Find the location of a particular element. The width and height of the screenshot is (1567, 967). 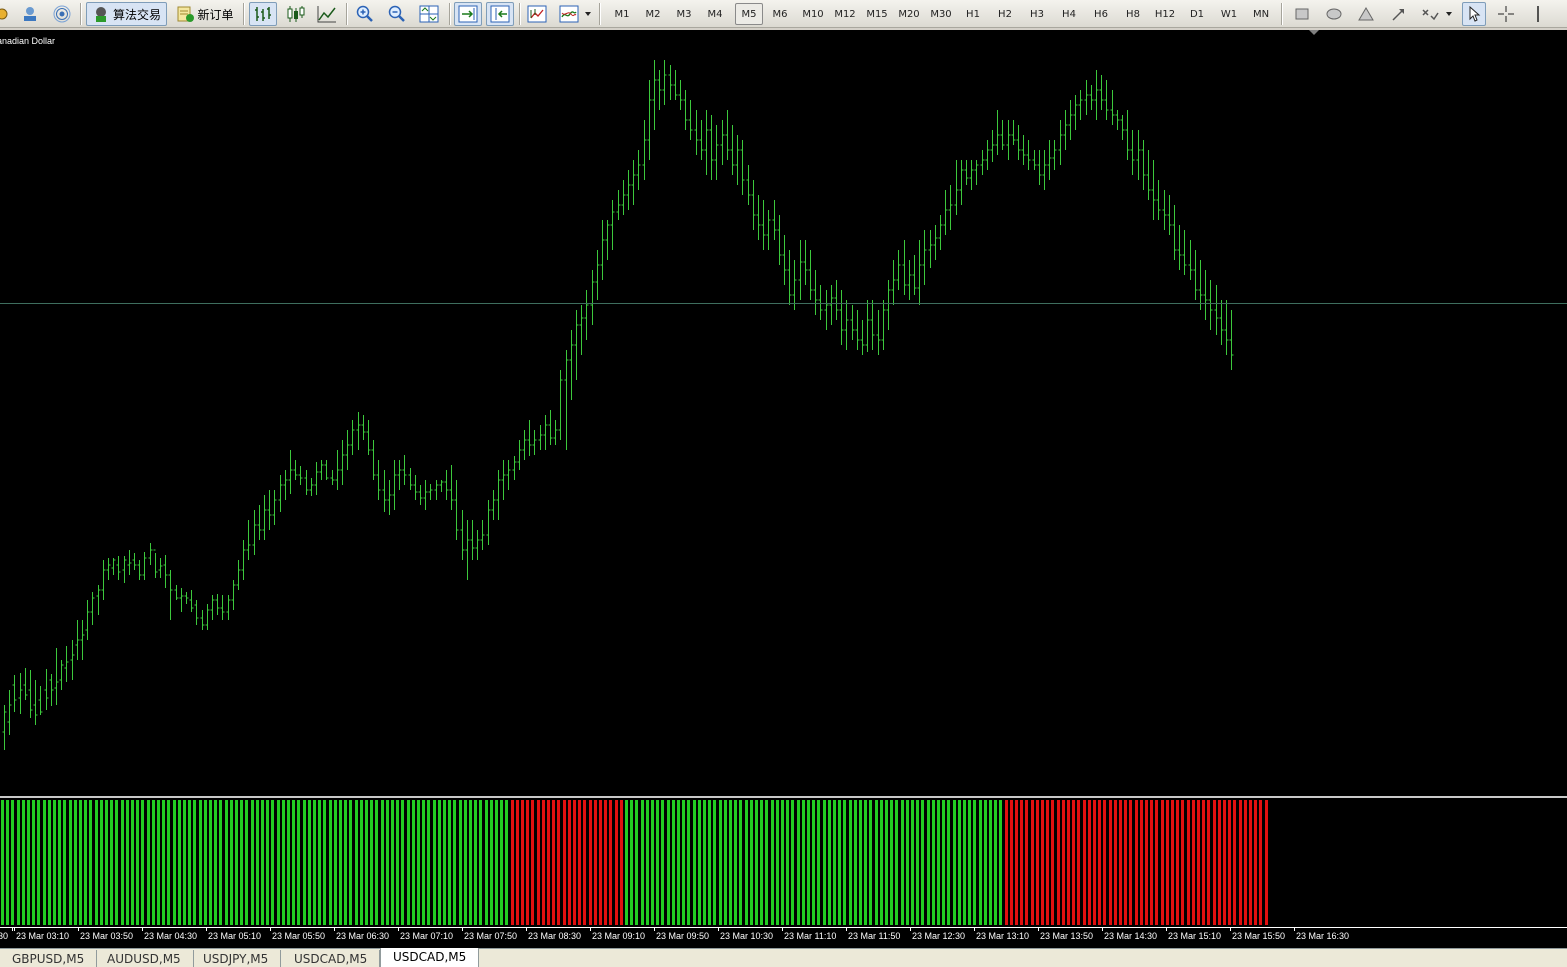

templates-icon is located at coordinates (569, 14).